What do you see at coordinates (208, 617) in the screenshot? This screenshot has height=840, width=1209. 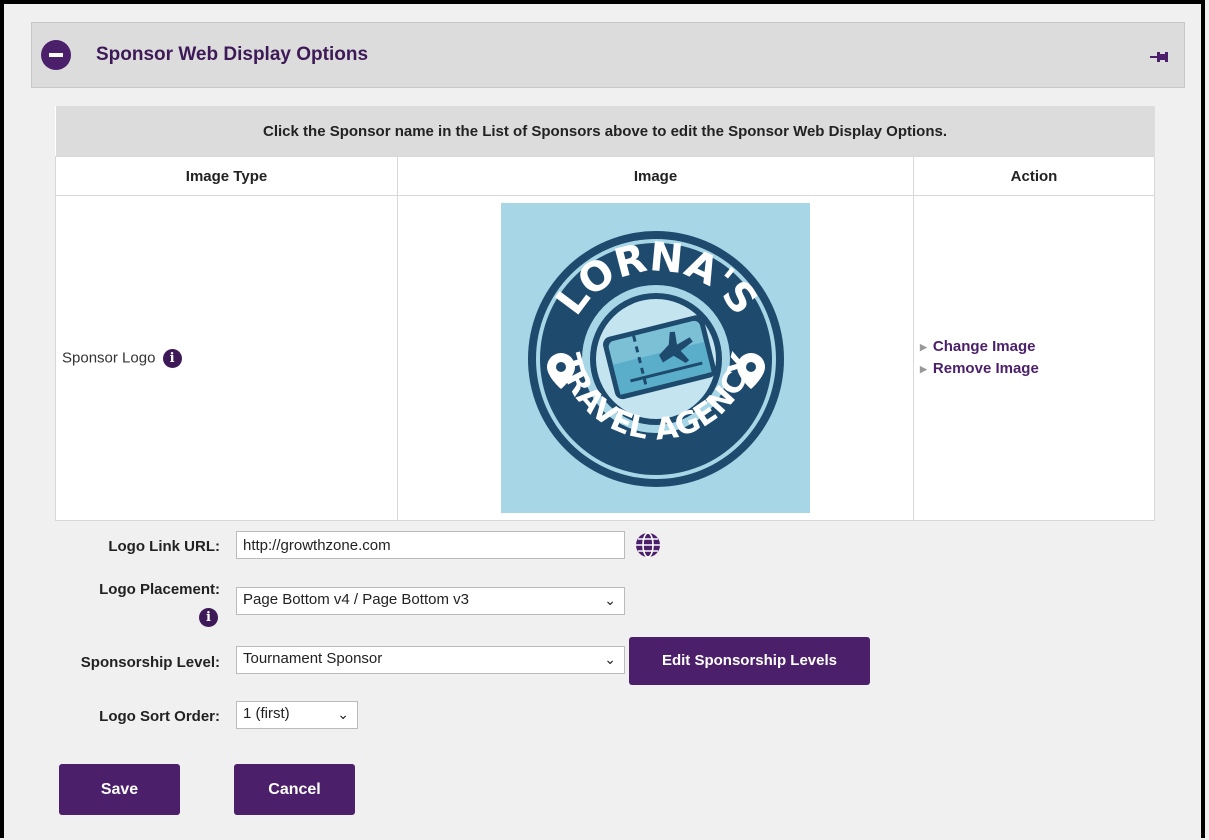 I see `placement-info-icon: i` at bounding box center [208, 617].